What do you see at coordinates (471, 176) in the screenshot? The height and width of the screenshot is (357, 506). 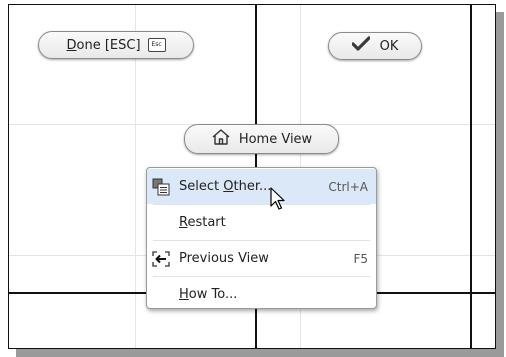 I see `sketch-line-vertical` at bounding box center [471, 176].